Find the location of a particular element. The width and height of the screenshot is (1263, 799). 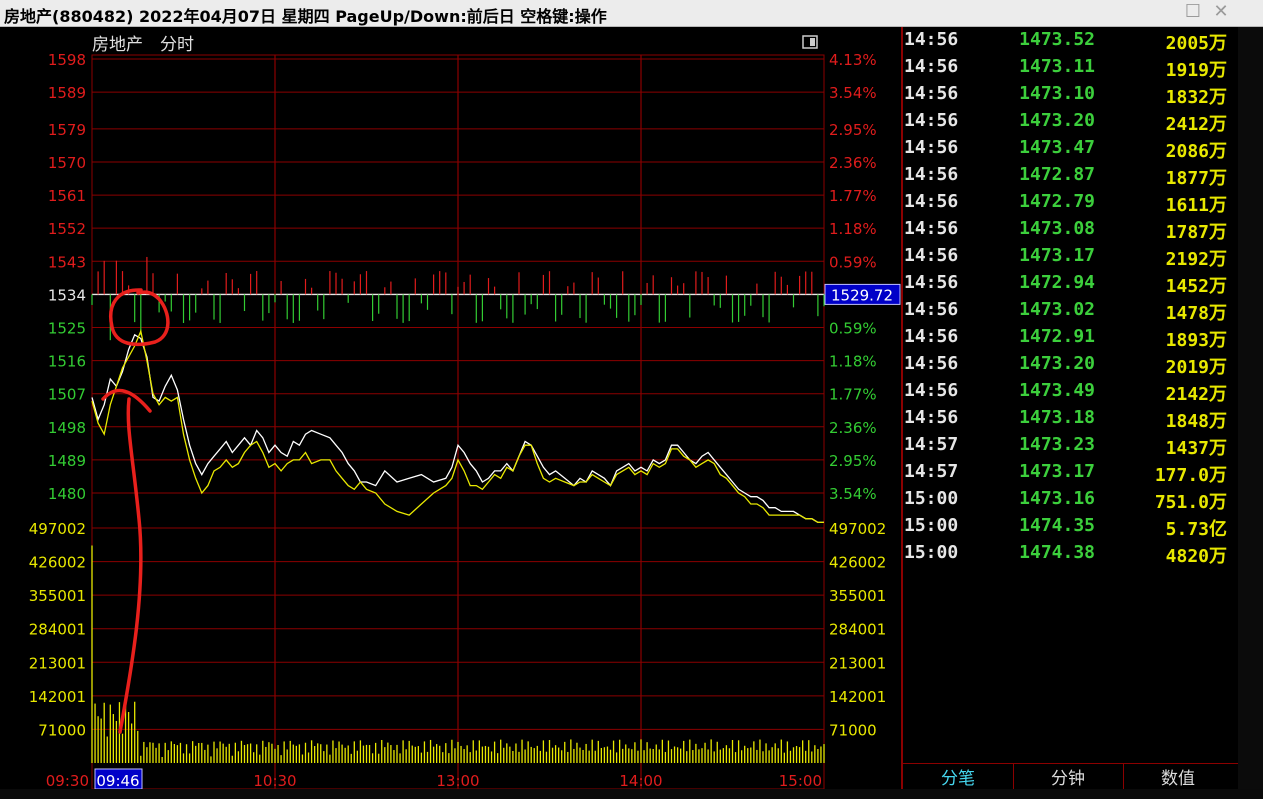

tick-volume: 2142万 is located at coordinates (1196, 394).